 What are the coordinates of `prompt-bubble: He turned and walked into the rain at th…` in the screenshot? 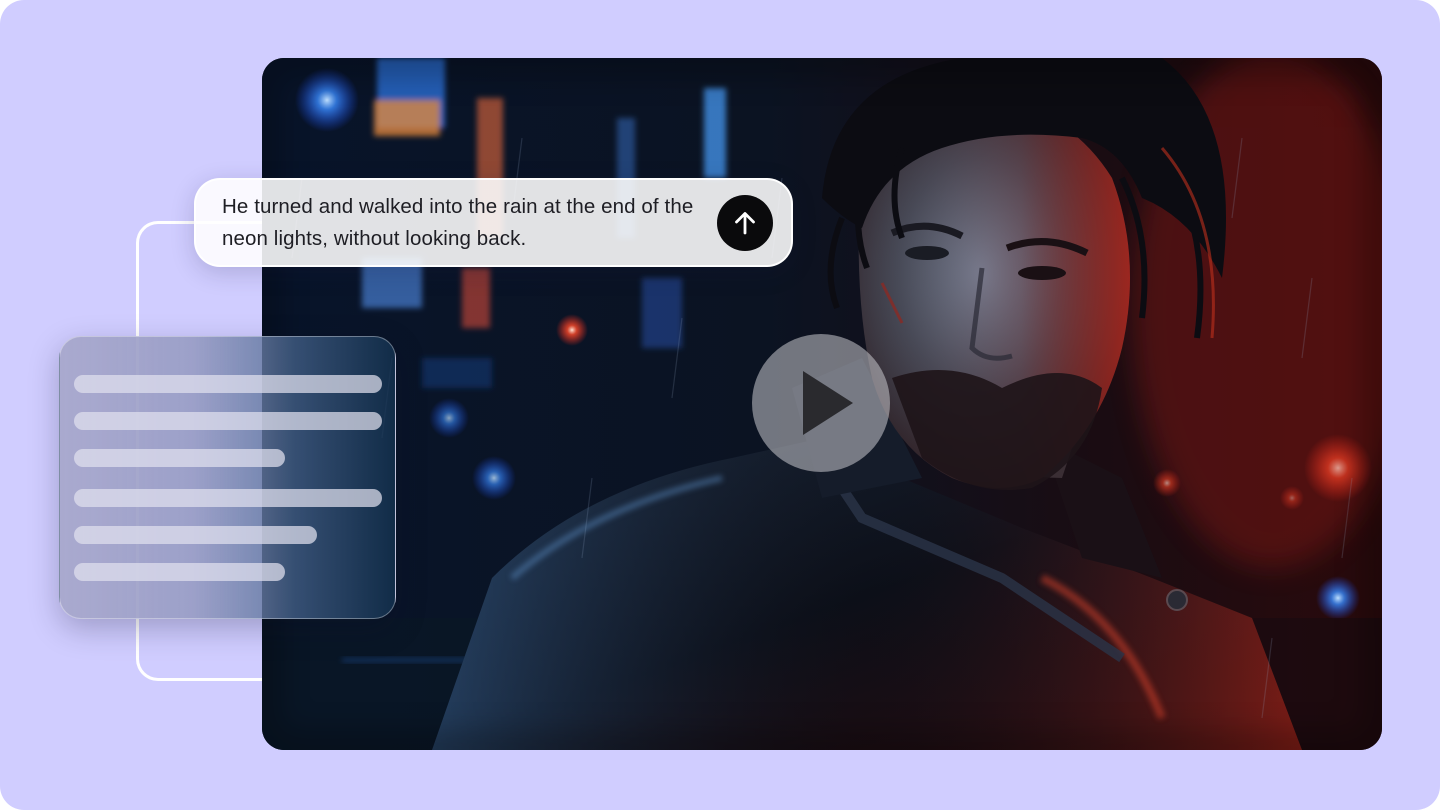 It's located at (493, 222).